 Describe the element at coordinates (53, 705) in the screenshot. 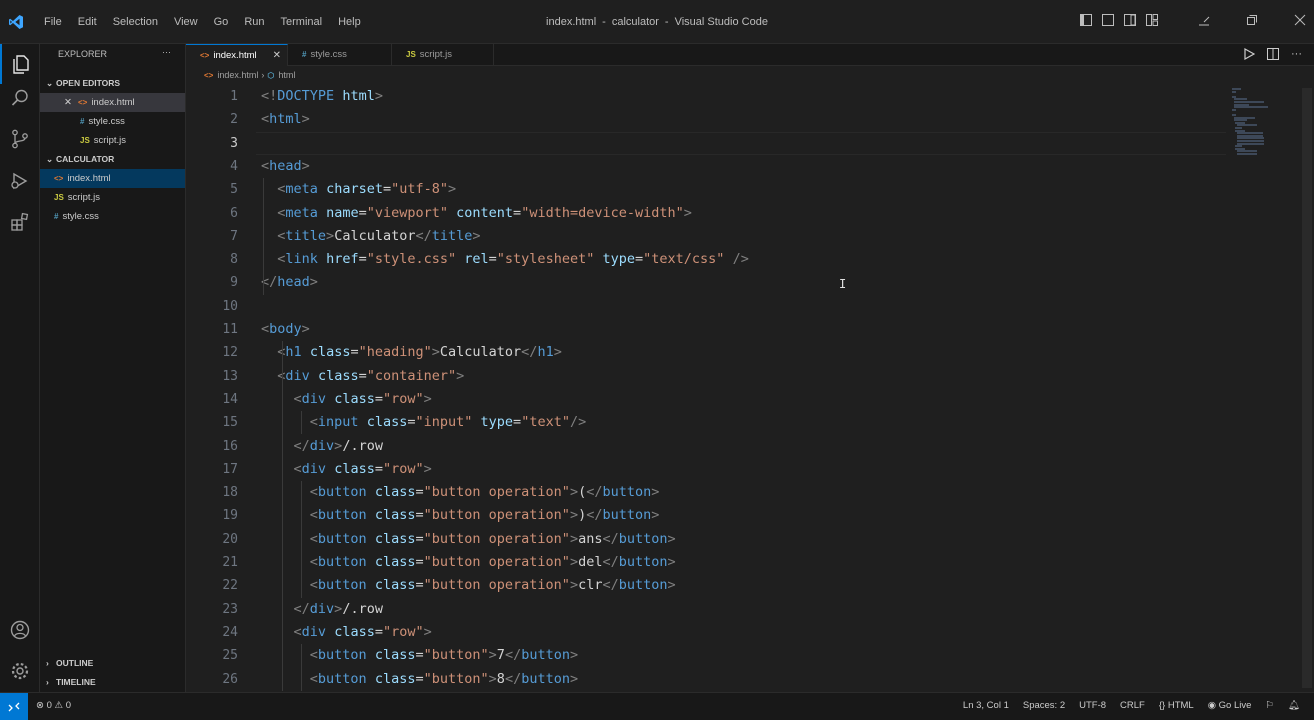

I see `problems-indicator: ⊗ 0 ⚠ 0` at that location.